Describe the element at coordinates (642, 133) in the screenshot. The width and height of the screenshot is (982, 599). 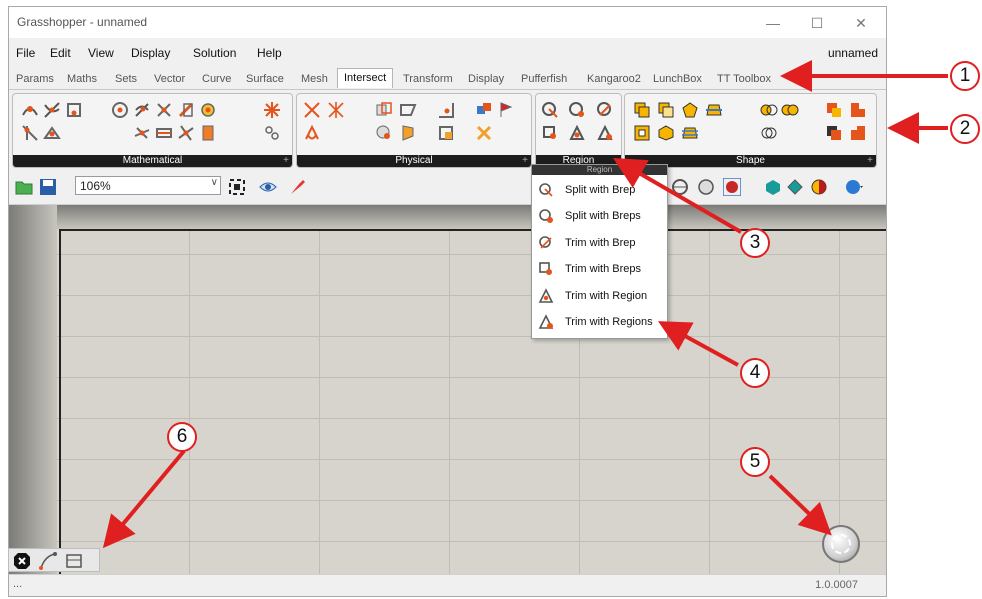
I see `solid-union-2-icon` at that location.